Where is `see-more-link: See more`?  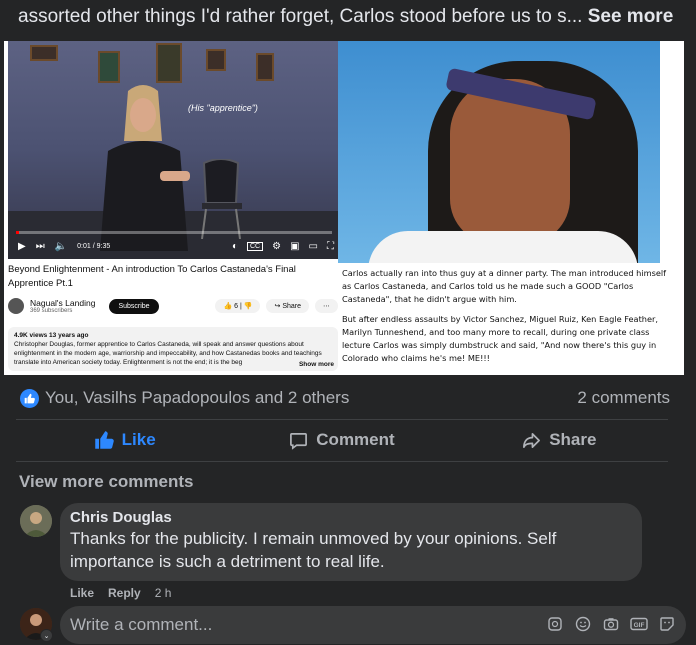
see-more-link: See more is located at coordinates (631, 16).